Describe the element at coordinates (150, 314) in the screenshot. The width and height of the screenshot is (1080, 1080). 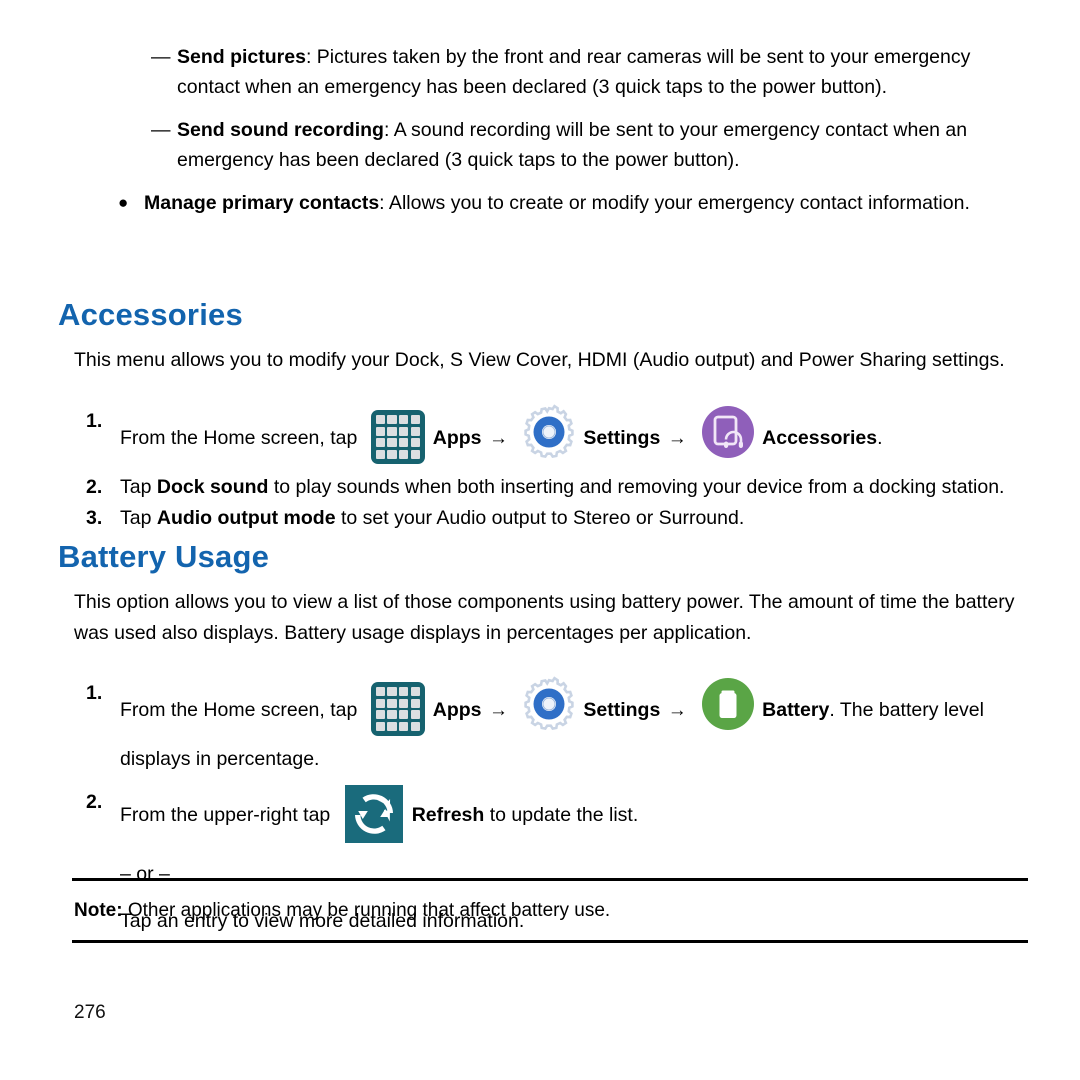
I see `section-heading-accessories: Accessories` at that location.